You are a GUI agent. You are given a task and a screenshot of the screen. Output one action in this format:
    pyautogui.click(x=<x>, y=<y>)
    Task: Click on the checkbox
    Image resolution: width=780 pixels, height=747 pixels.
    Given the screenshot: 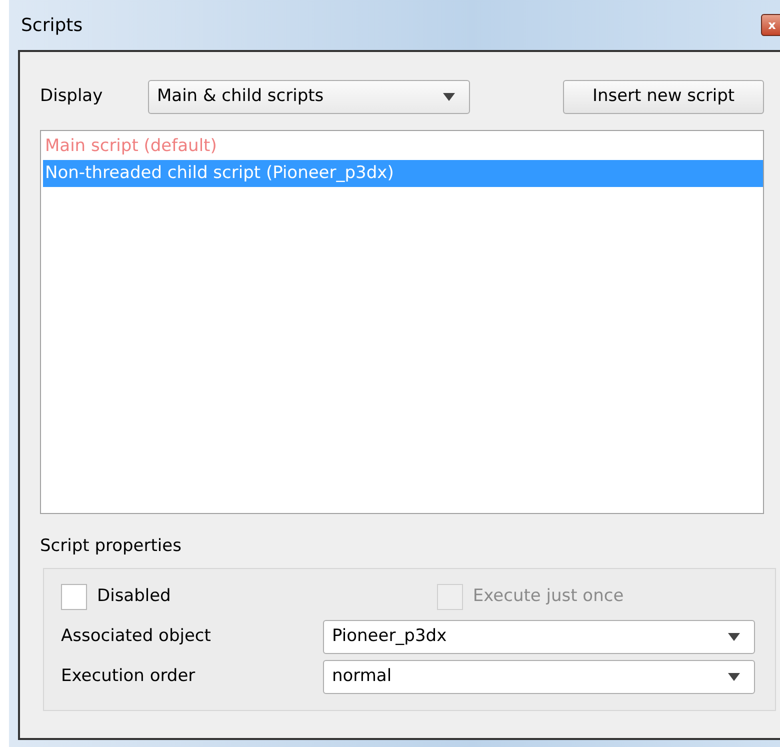 What is the action you would take?
    pyautogui.click(x=74, y=597)
    